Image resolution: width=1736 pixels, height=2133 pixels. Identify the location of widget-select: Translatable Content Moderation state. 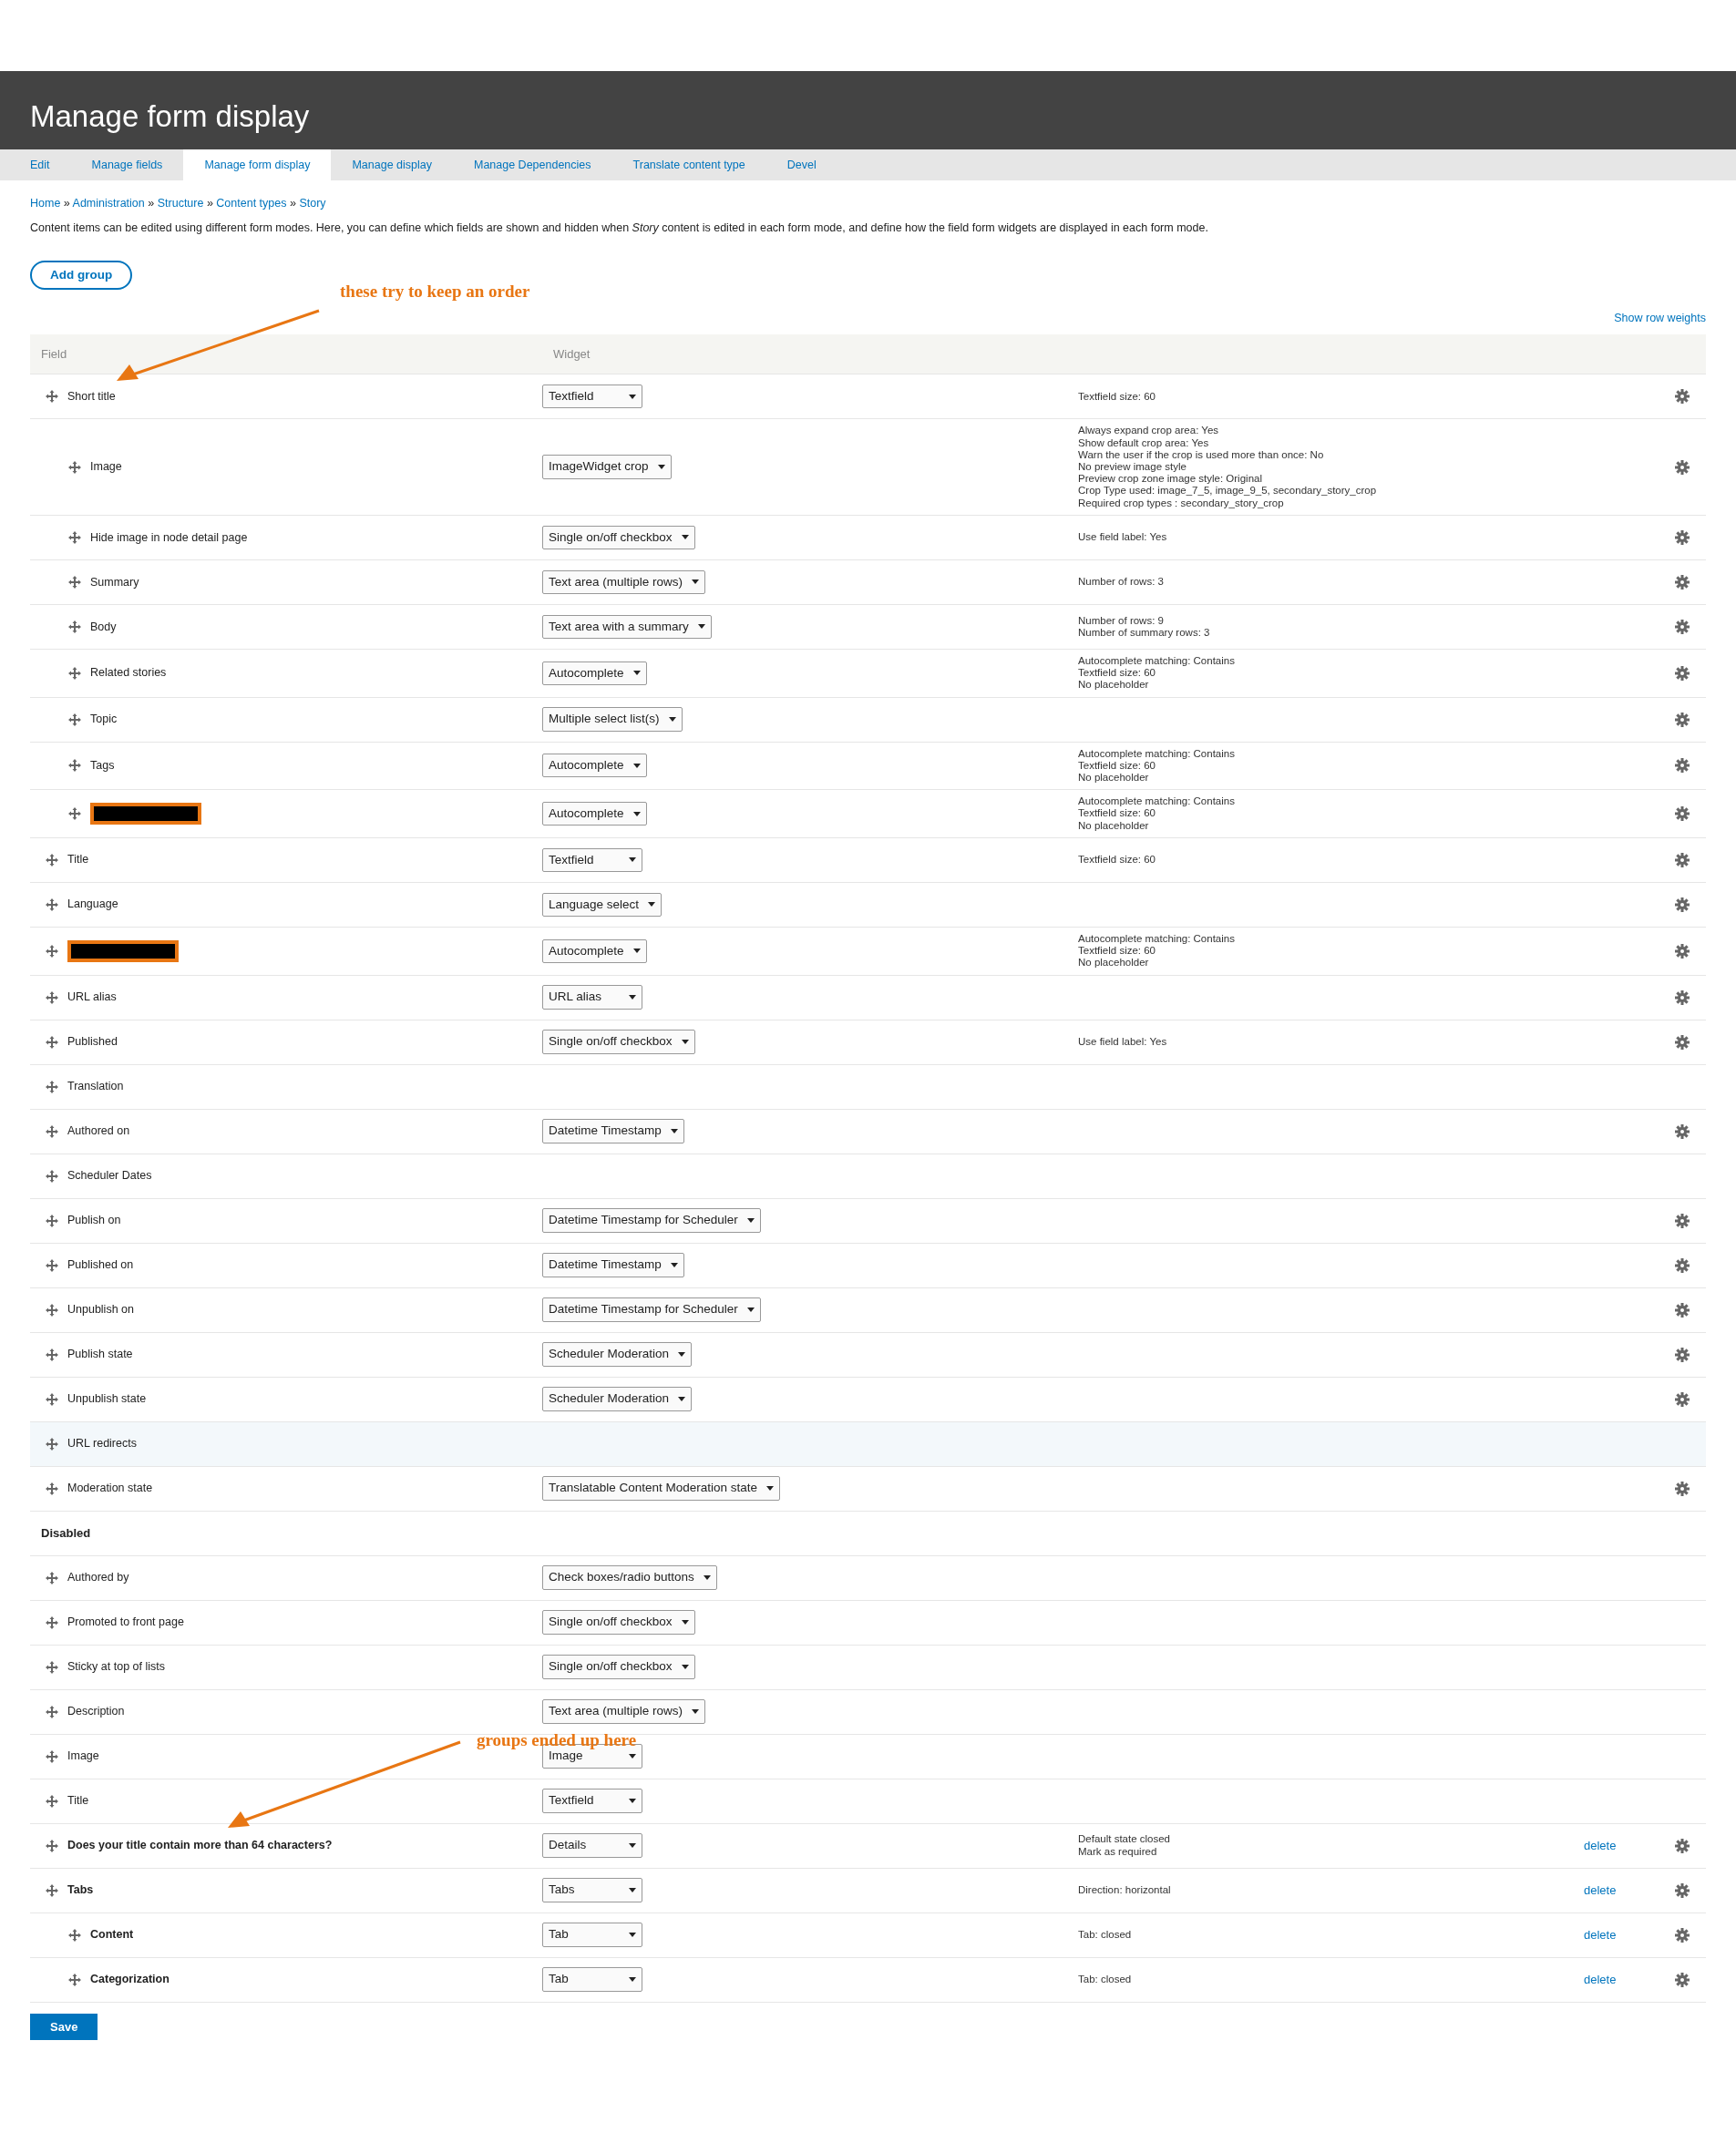
(661, 1488).